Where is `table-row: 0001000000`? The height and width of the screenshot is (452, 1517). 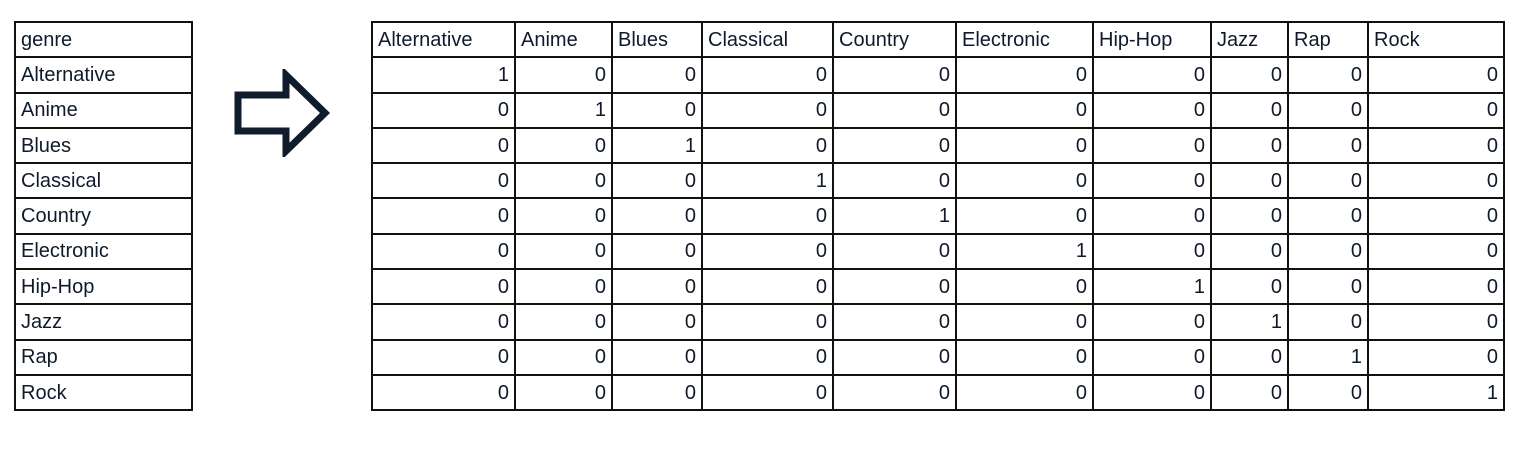
table-row: 0001000000 is located at coordinates (938, 181).